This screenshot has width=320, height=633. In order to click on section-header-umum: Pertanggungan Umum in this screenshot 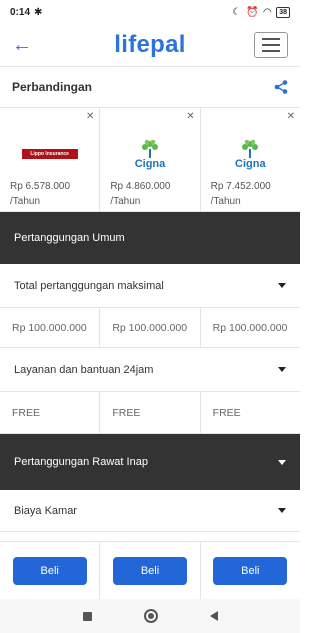, I will do `click(150, 238)`.